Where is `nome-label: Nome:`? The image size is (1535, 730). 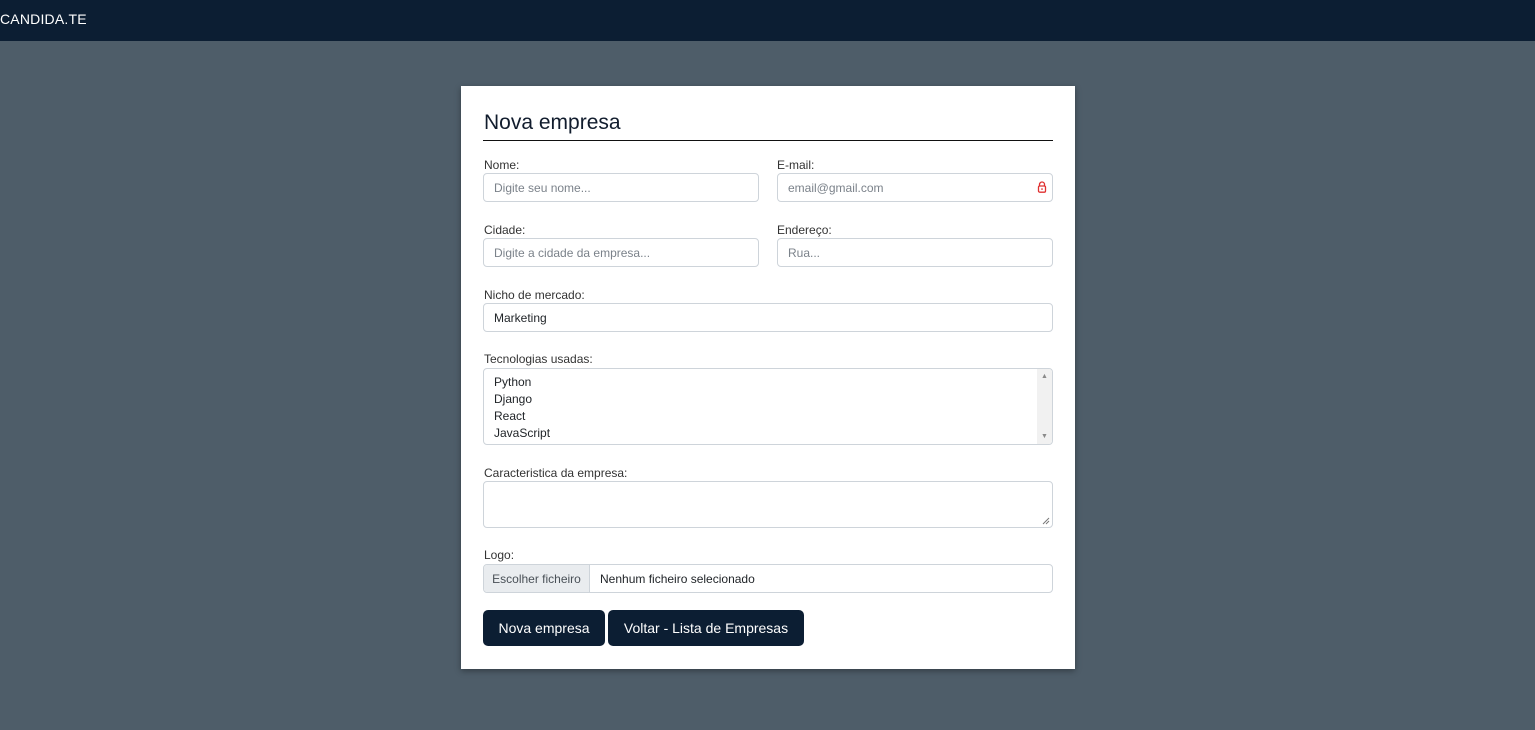
nome-label: Nome: is located at coordinates (502, 165).